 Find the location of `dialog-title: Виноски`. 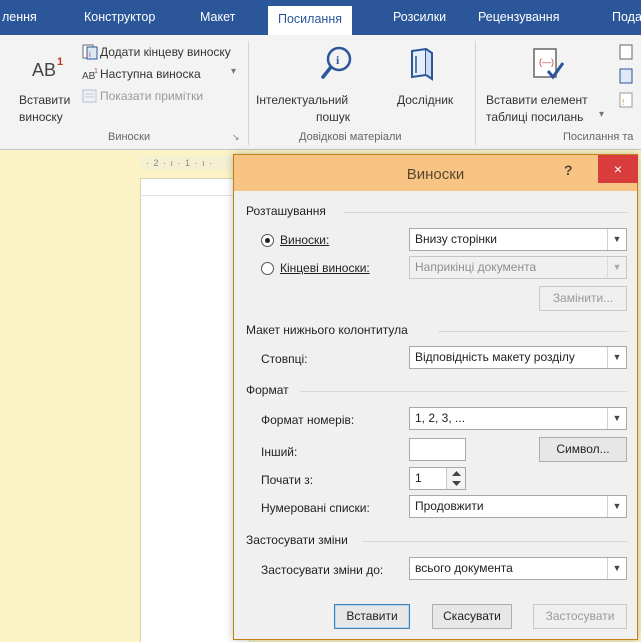

dialog-title: Виноски is located at coordinates (435, 174).